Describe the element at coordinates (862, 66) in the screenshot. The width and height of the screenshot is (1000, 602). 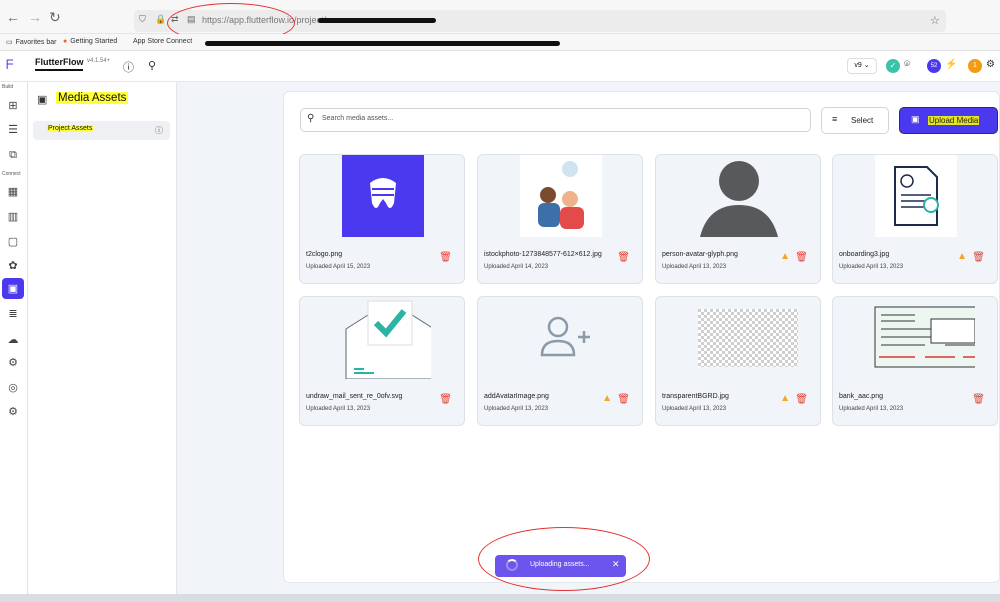
I see `version-picker: v9 ⌄` at that location.